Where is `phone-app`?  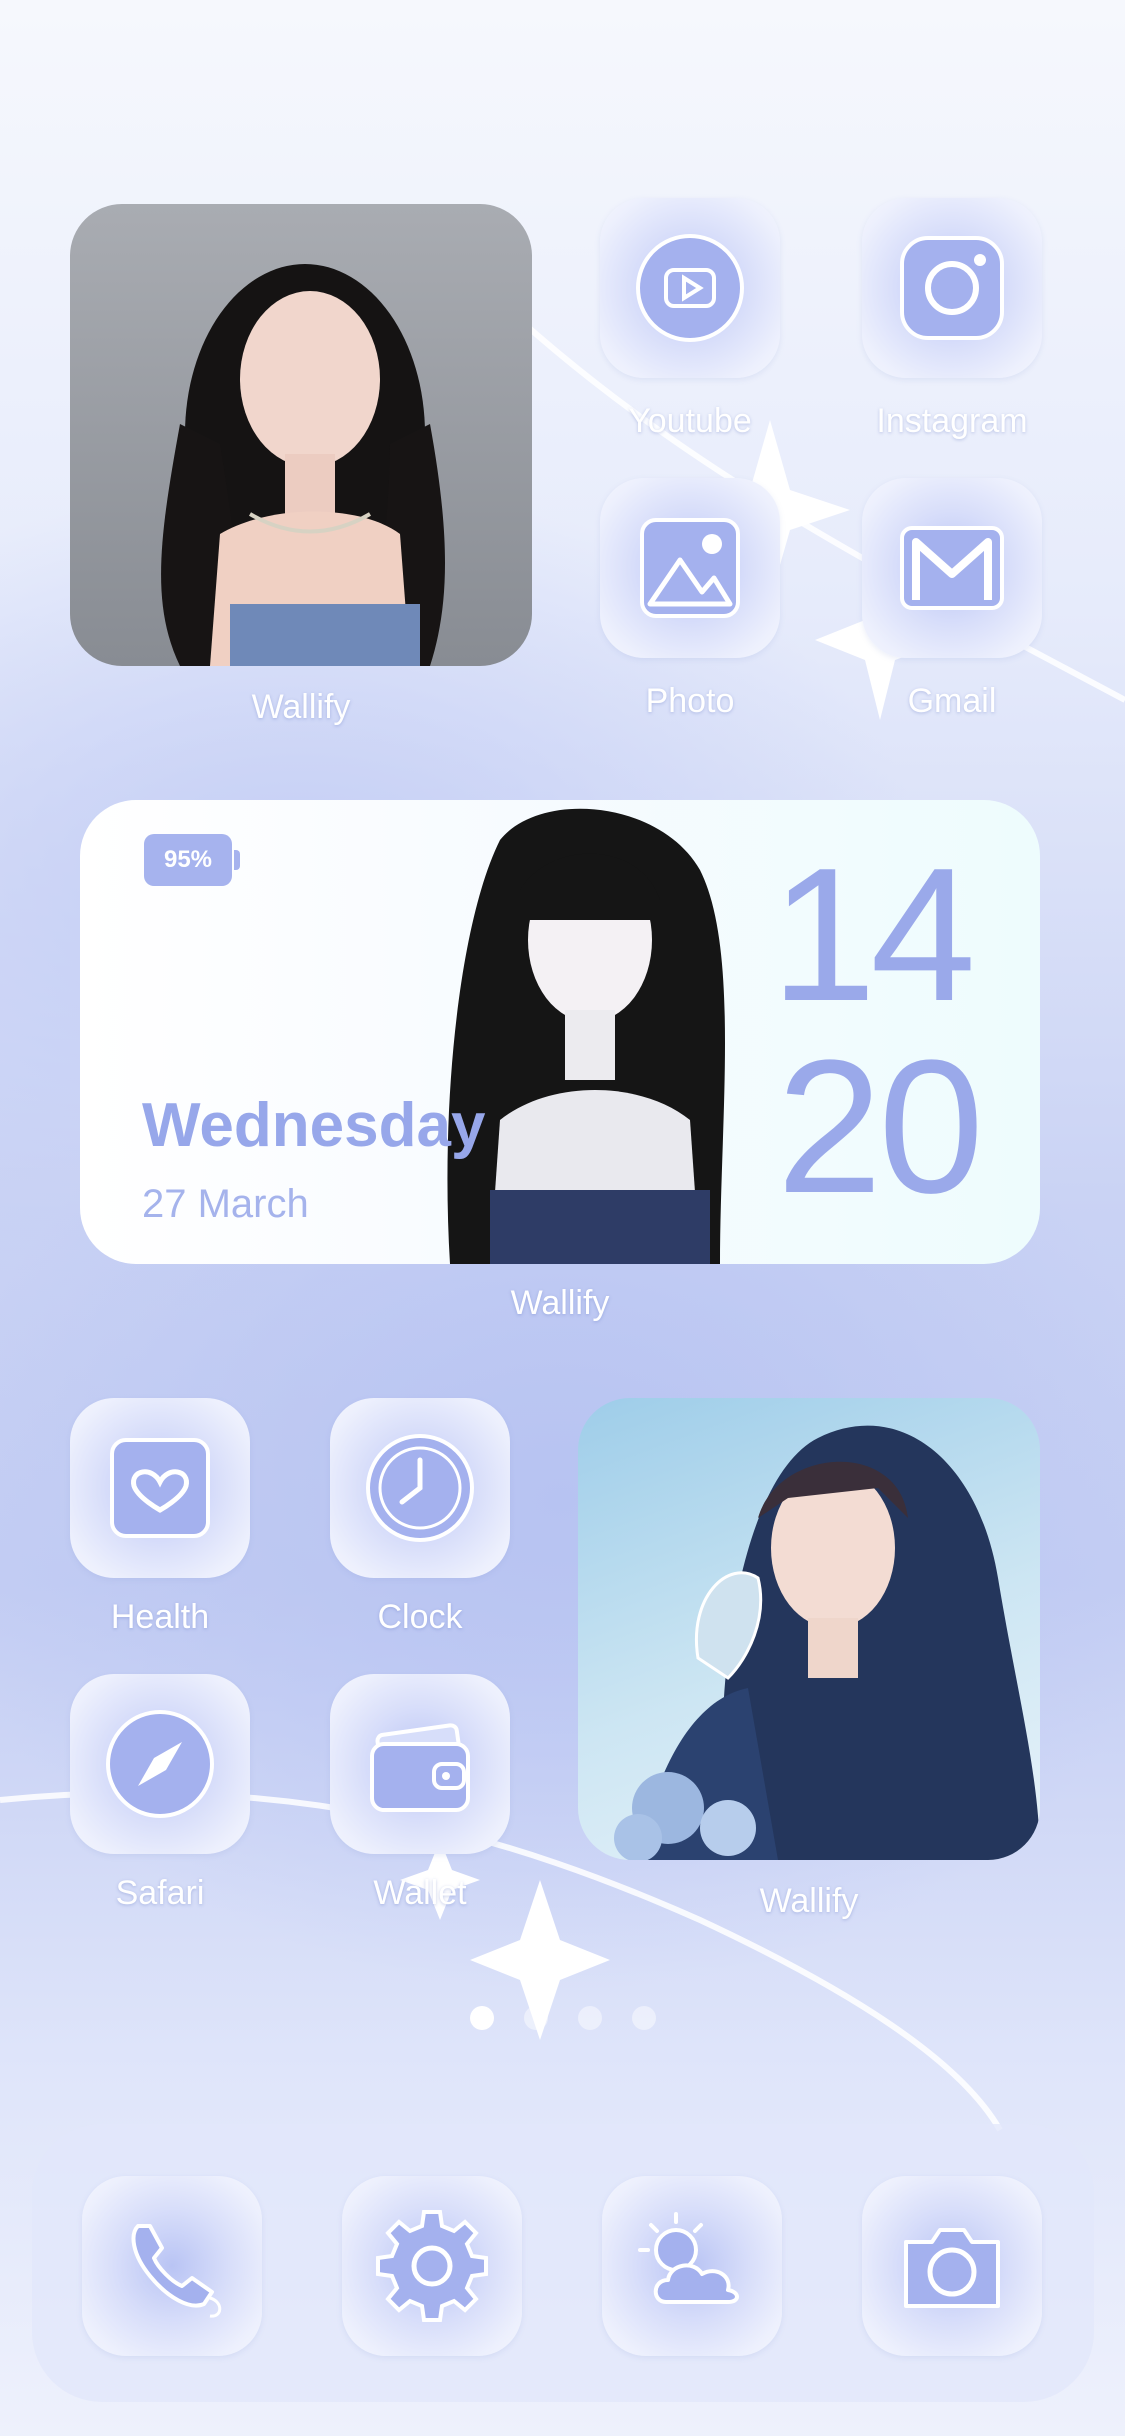
phone-app is located at coordinates (172, 2266).